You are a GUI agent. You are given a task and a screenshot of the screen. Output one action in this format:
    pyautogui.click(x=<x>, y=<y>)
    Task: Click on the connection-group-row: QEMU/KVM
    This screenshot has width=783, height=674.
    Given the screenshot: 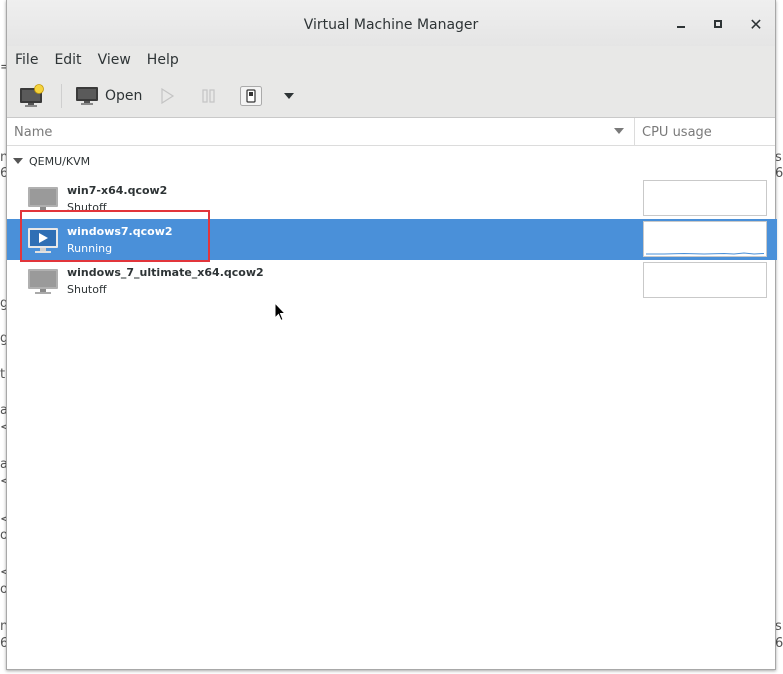 What is the action you would take?
    pyautogui.click(x=391, y=162)
    